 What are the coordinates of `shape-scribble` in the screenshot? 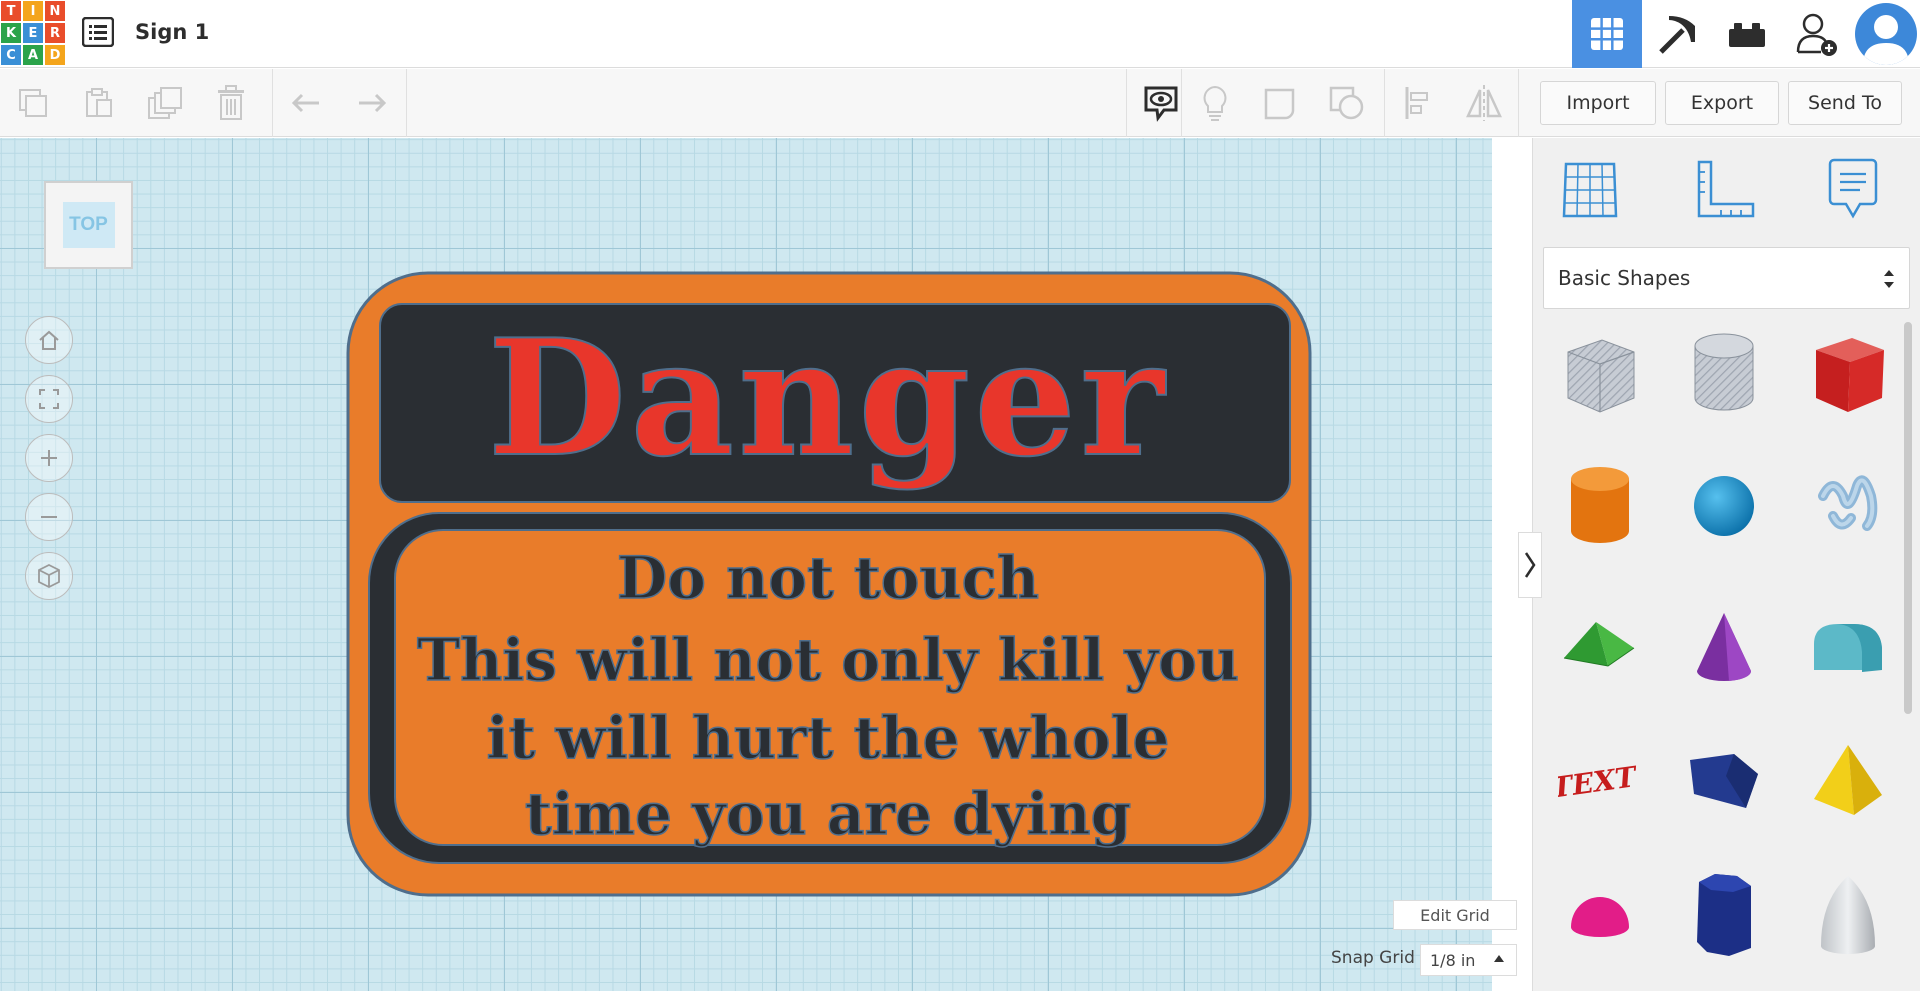 It's located at (1848, 506).